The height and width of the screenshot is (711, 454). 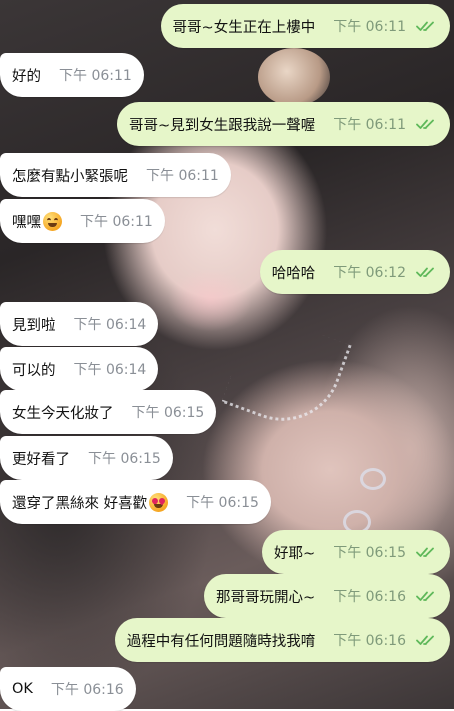 I want to click on message-text: 好的, so click(x=26, y=76).